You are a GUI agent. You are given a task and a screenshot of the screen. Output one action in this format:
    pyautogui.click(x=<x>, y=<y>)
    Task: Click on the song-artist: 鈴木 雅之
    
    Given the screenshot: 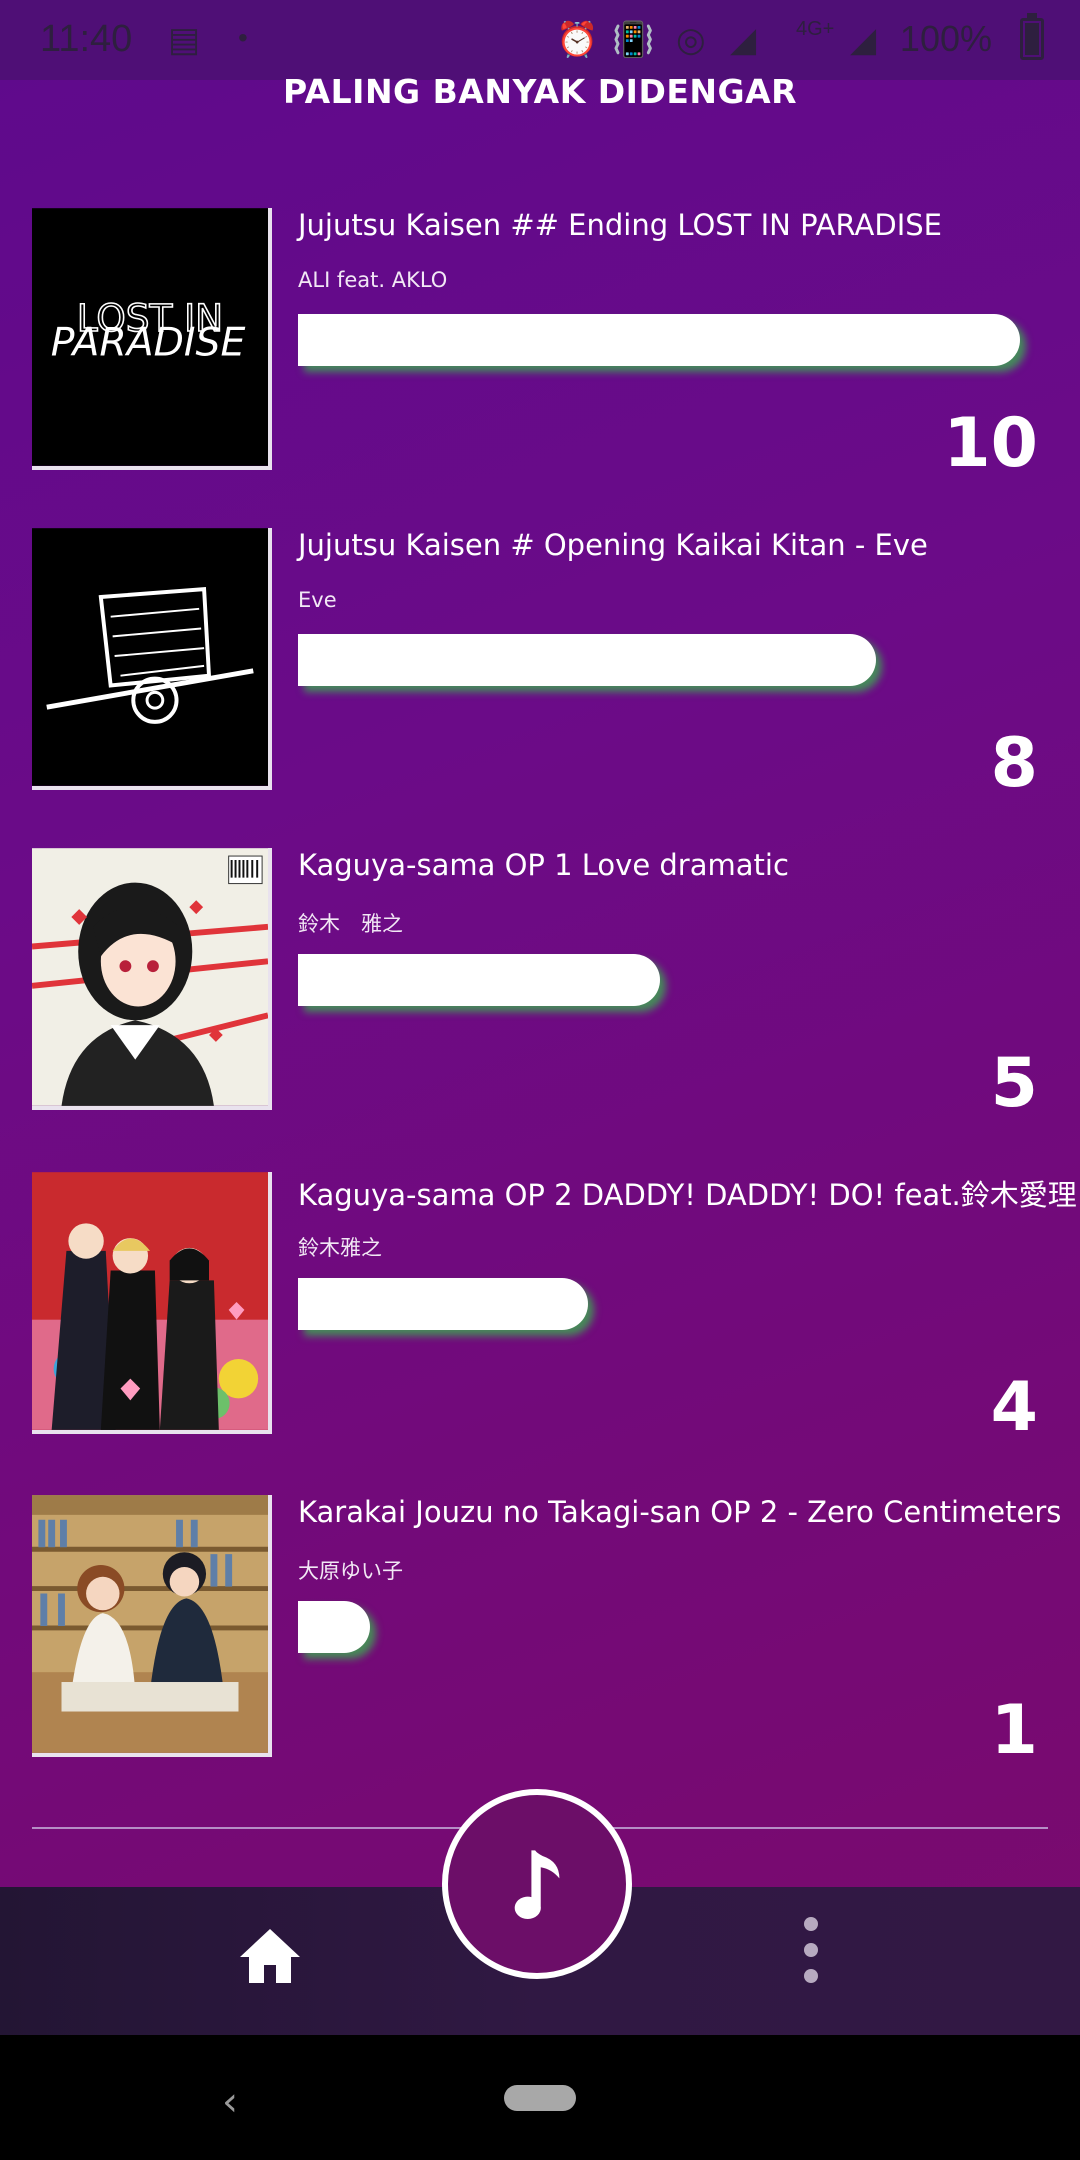 What is the action you would take?
    pyautogui.click(x=350, y=924)
    